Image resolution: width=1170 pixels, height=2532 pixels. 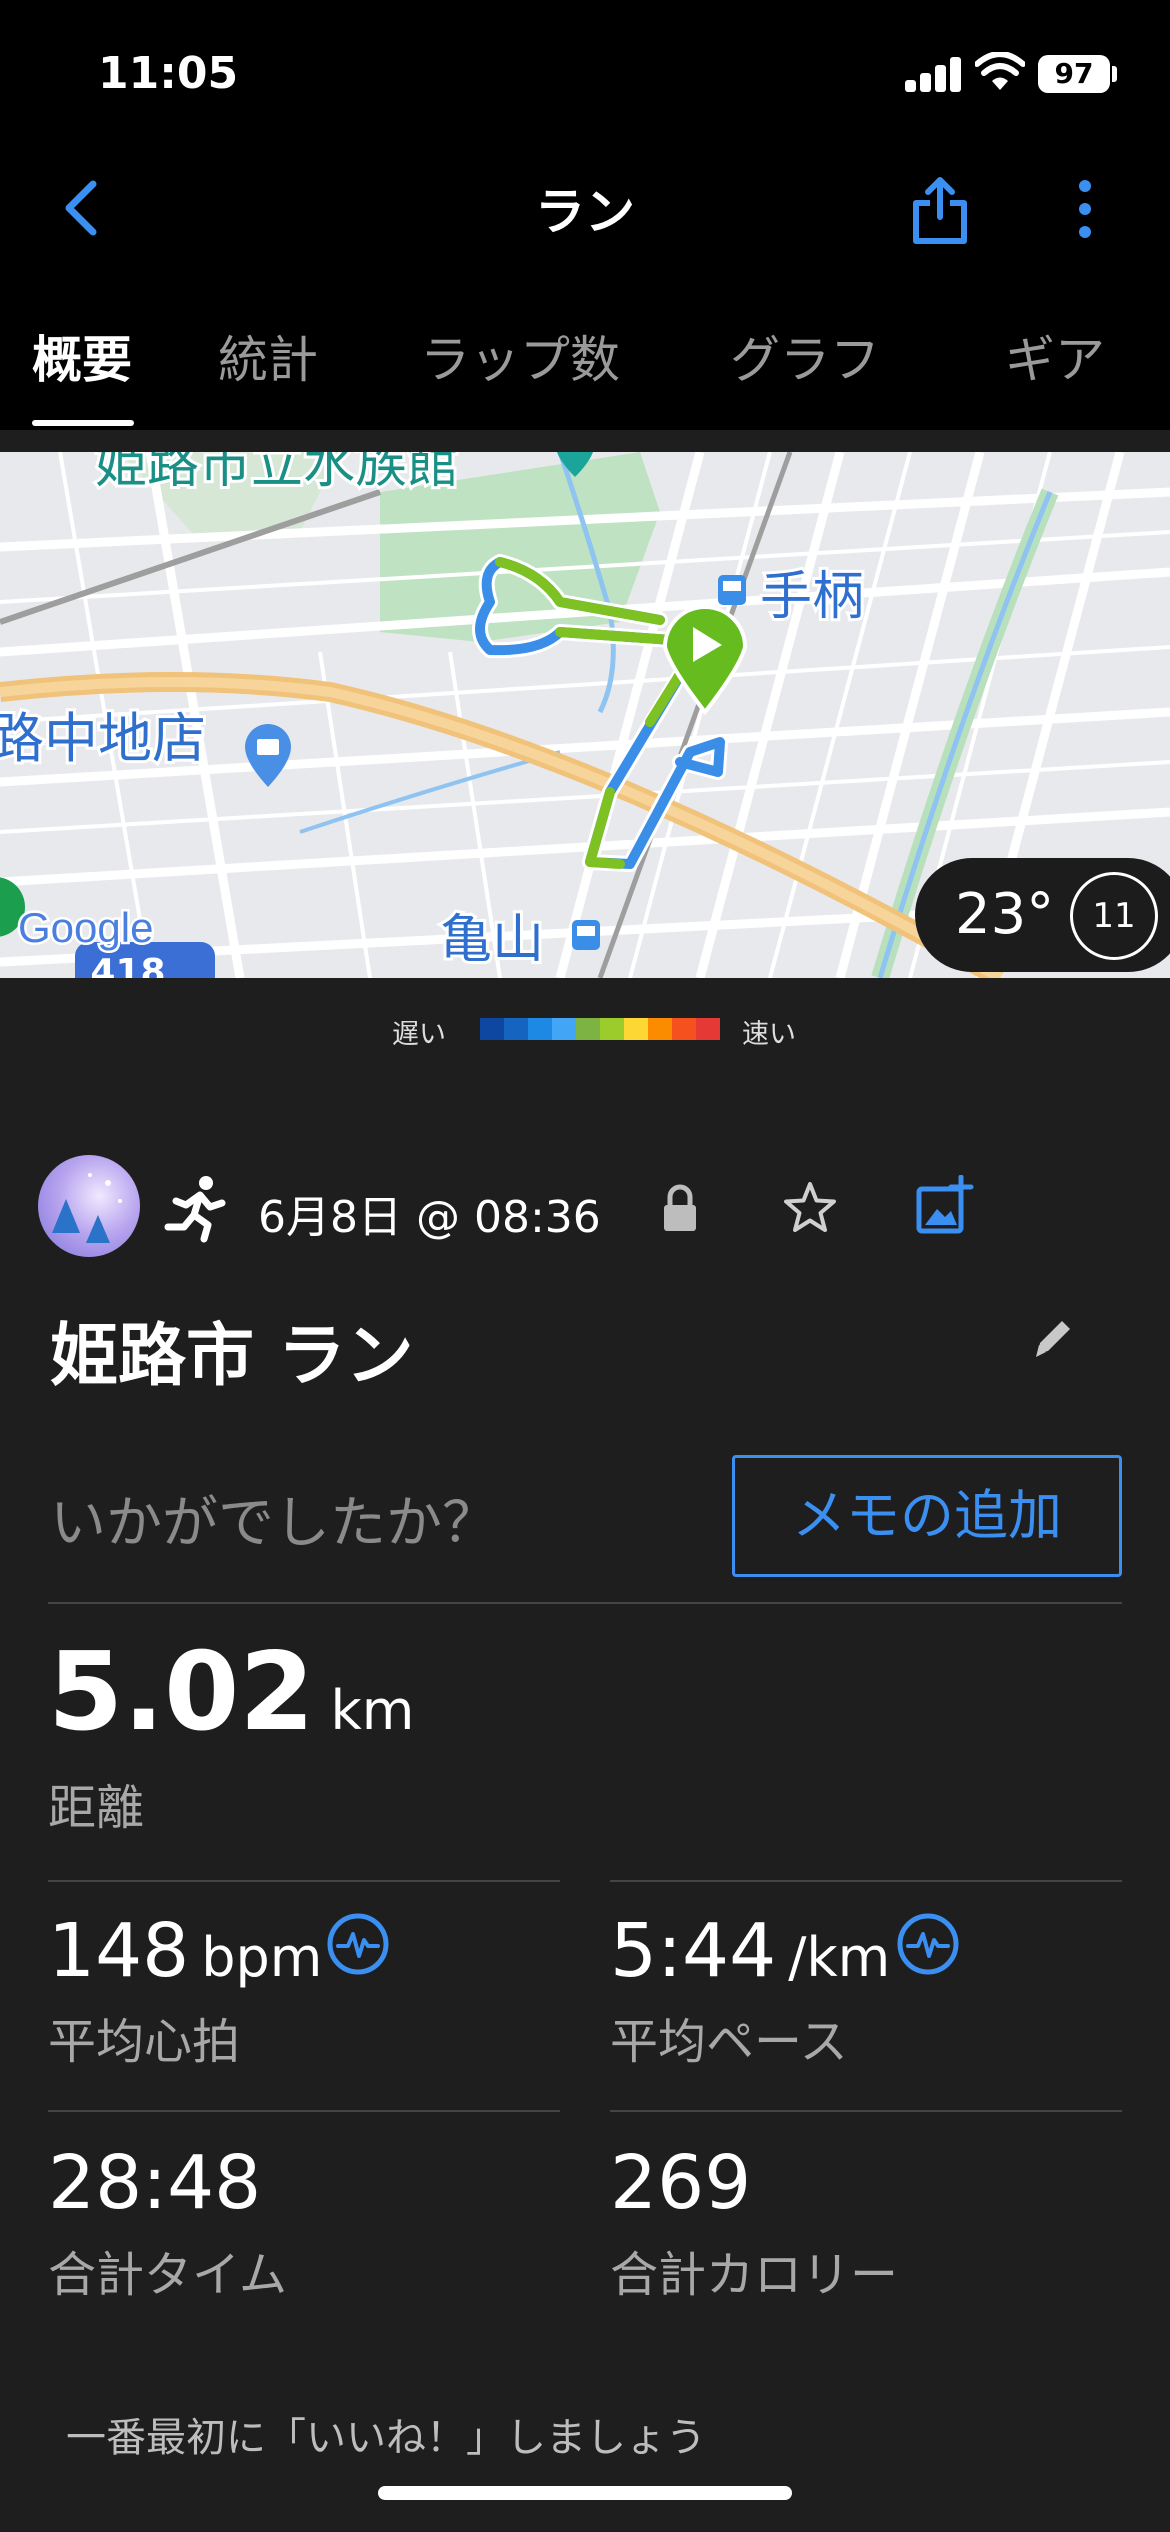 I want to click on legend-fast-label: 速い, so click(x=769, y=1034).